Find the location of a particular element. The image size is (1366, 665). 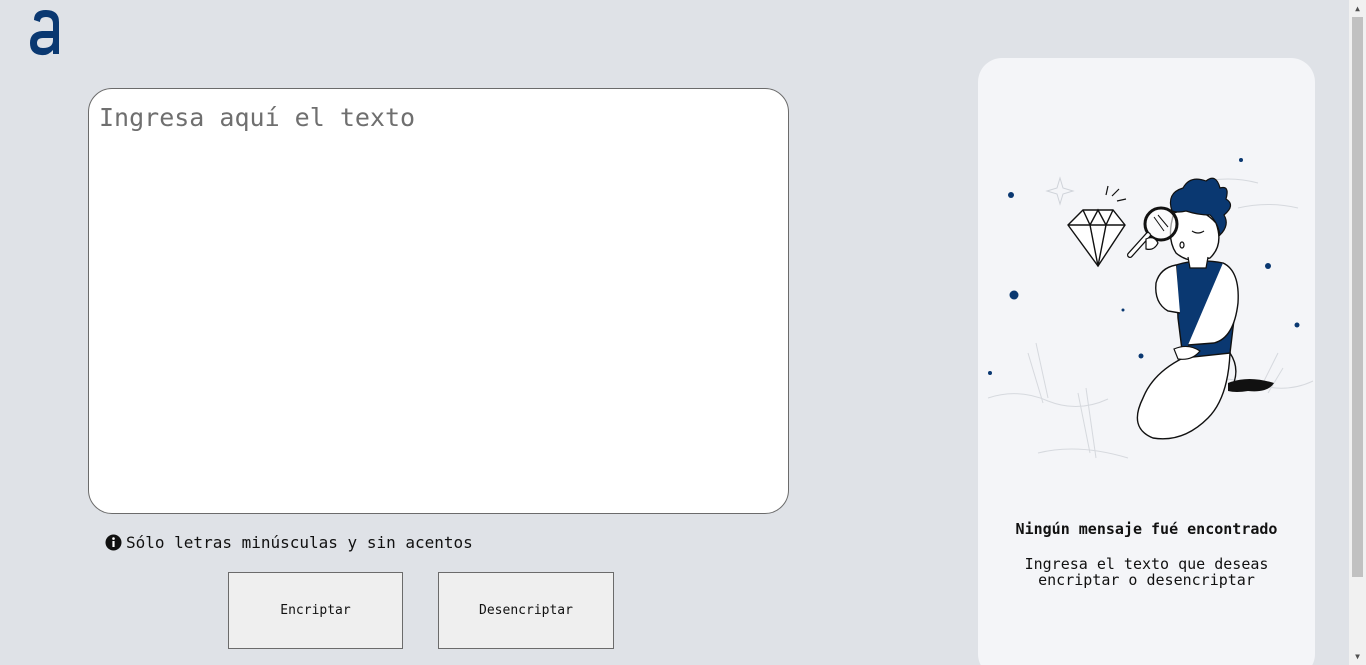

encrypt-button: Encriptar is located at coordinates (315, 610).